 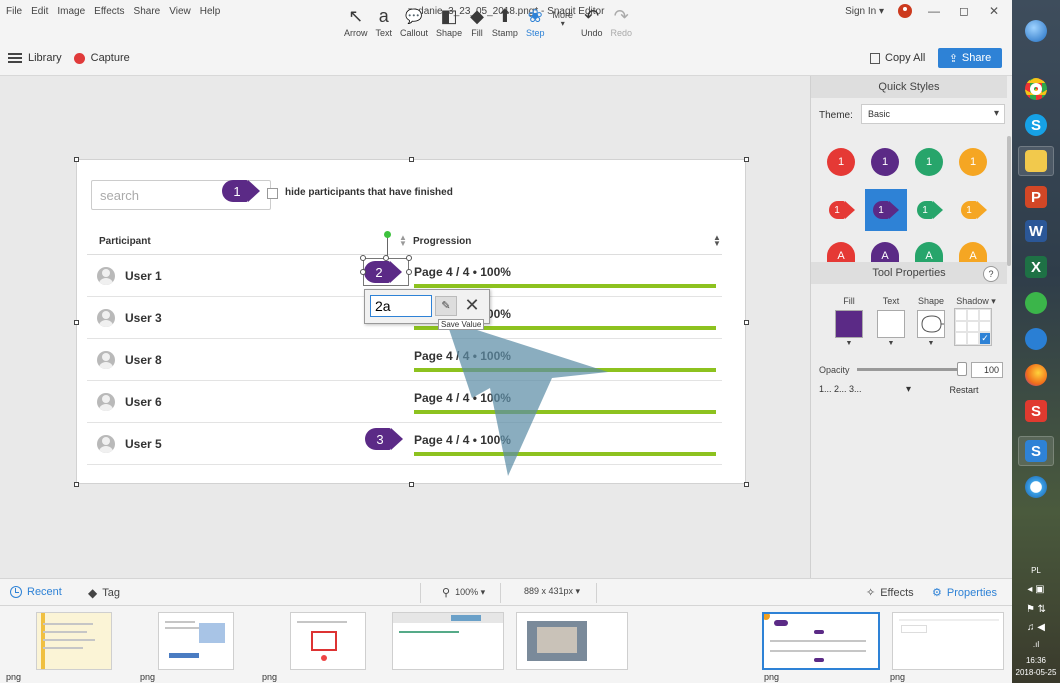 I want to click on menu-file: File, so click(x=14, y=11).